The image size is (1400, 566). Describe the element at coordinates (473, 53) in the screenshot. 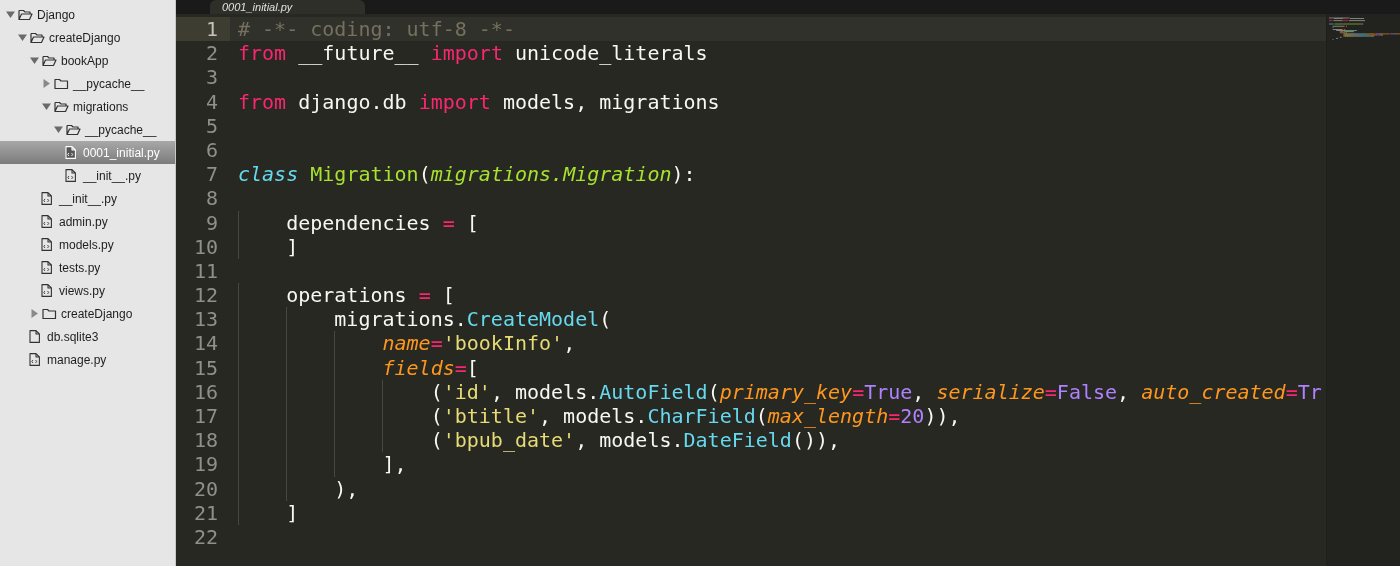

I see `code-line: from __future__ import unicode_literals` at that location.